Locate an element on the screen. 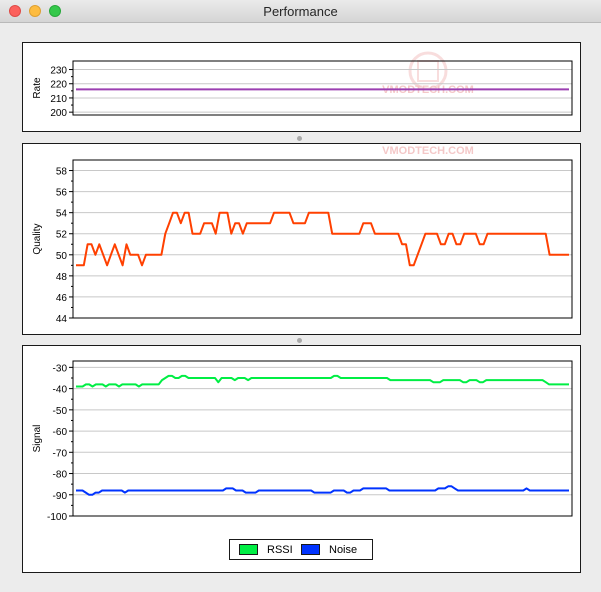 This screenshot has height=592, width=601. rssi-series-line is located at coordinates (322, 381).